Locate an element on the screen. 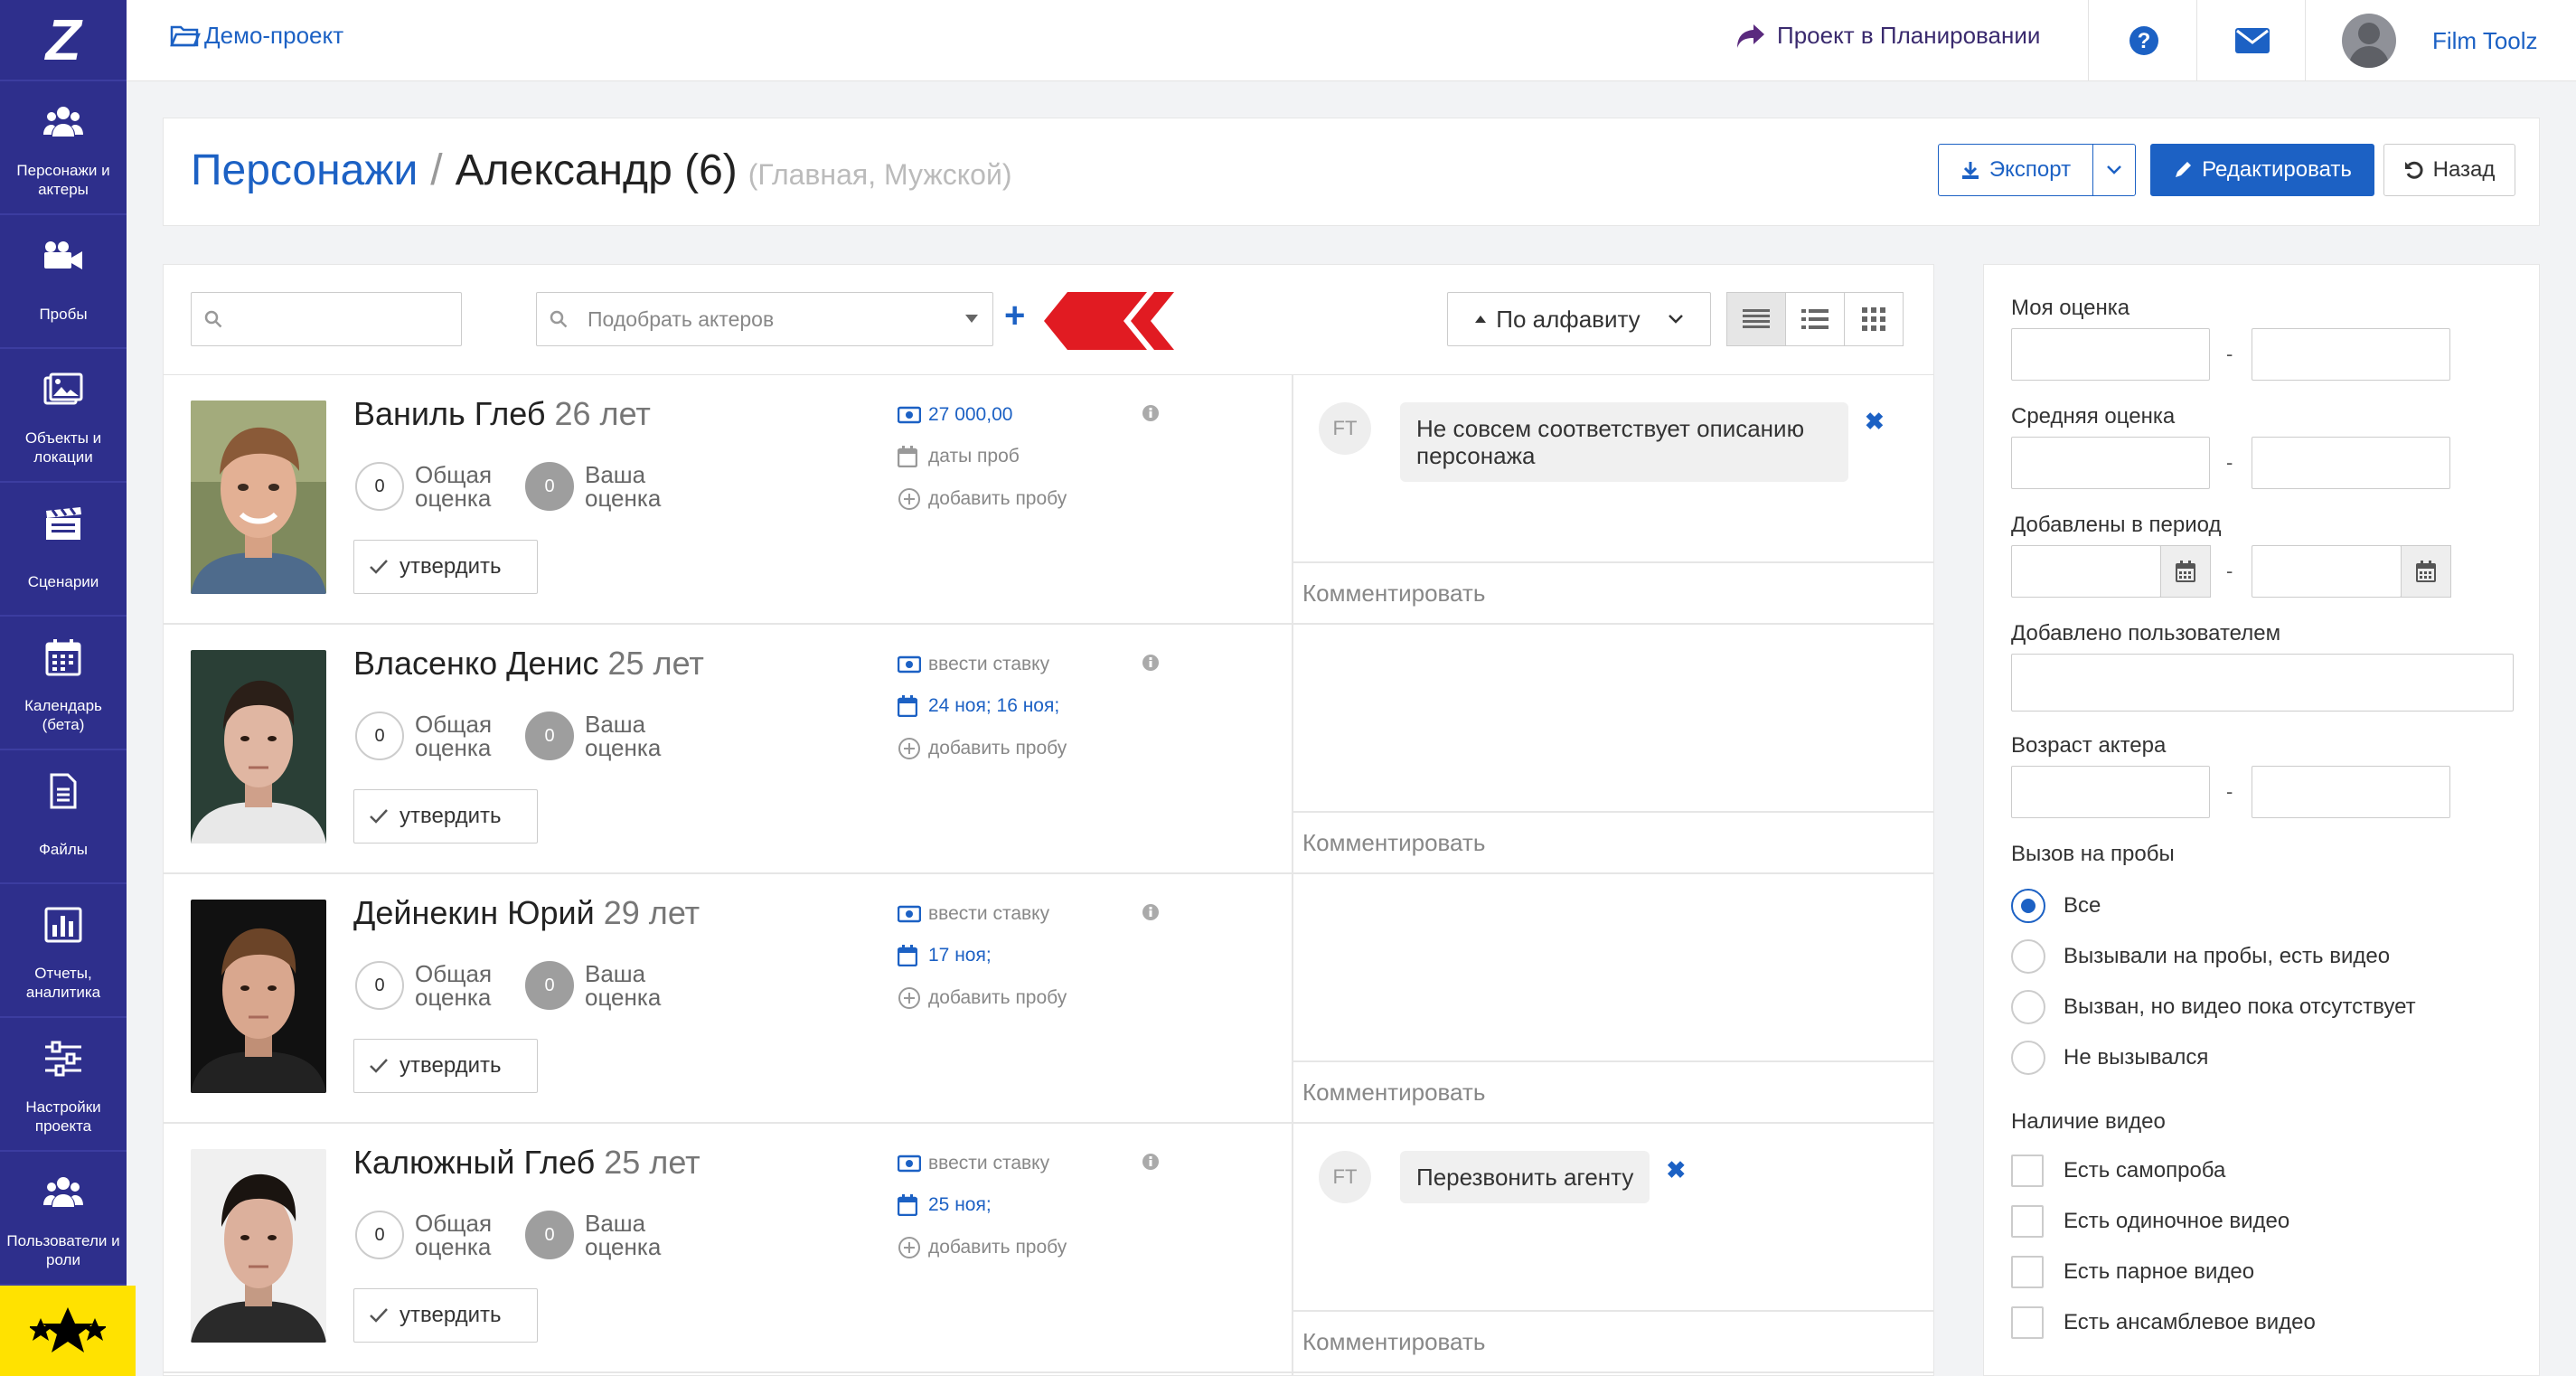 The image size is (2576, 1376). back-button: Назад is located at coordinates (2449, 170).